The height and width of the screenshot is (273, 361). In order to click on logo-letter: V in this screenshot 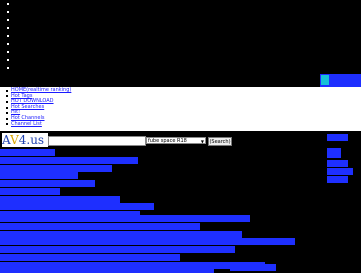, I will do `click(14, 140)`.